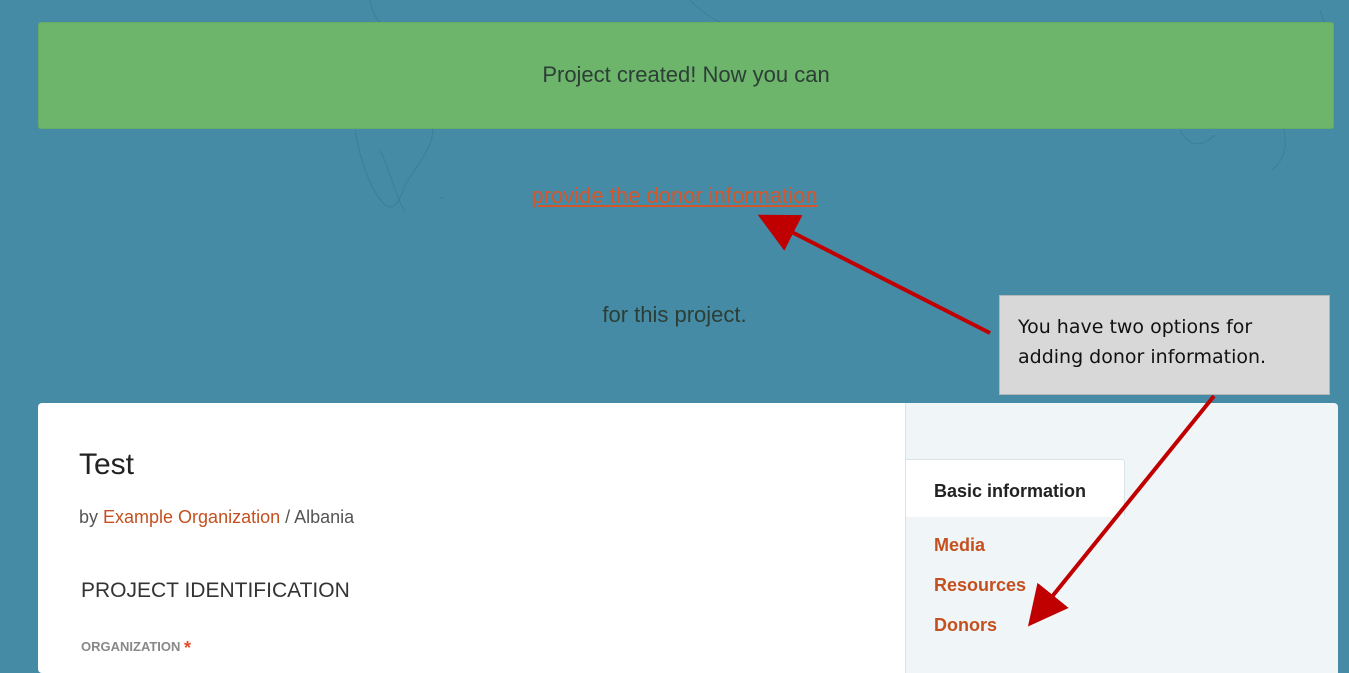  I want to click on organization-link: Example Organization, so click(191, 517).